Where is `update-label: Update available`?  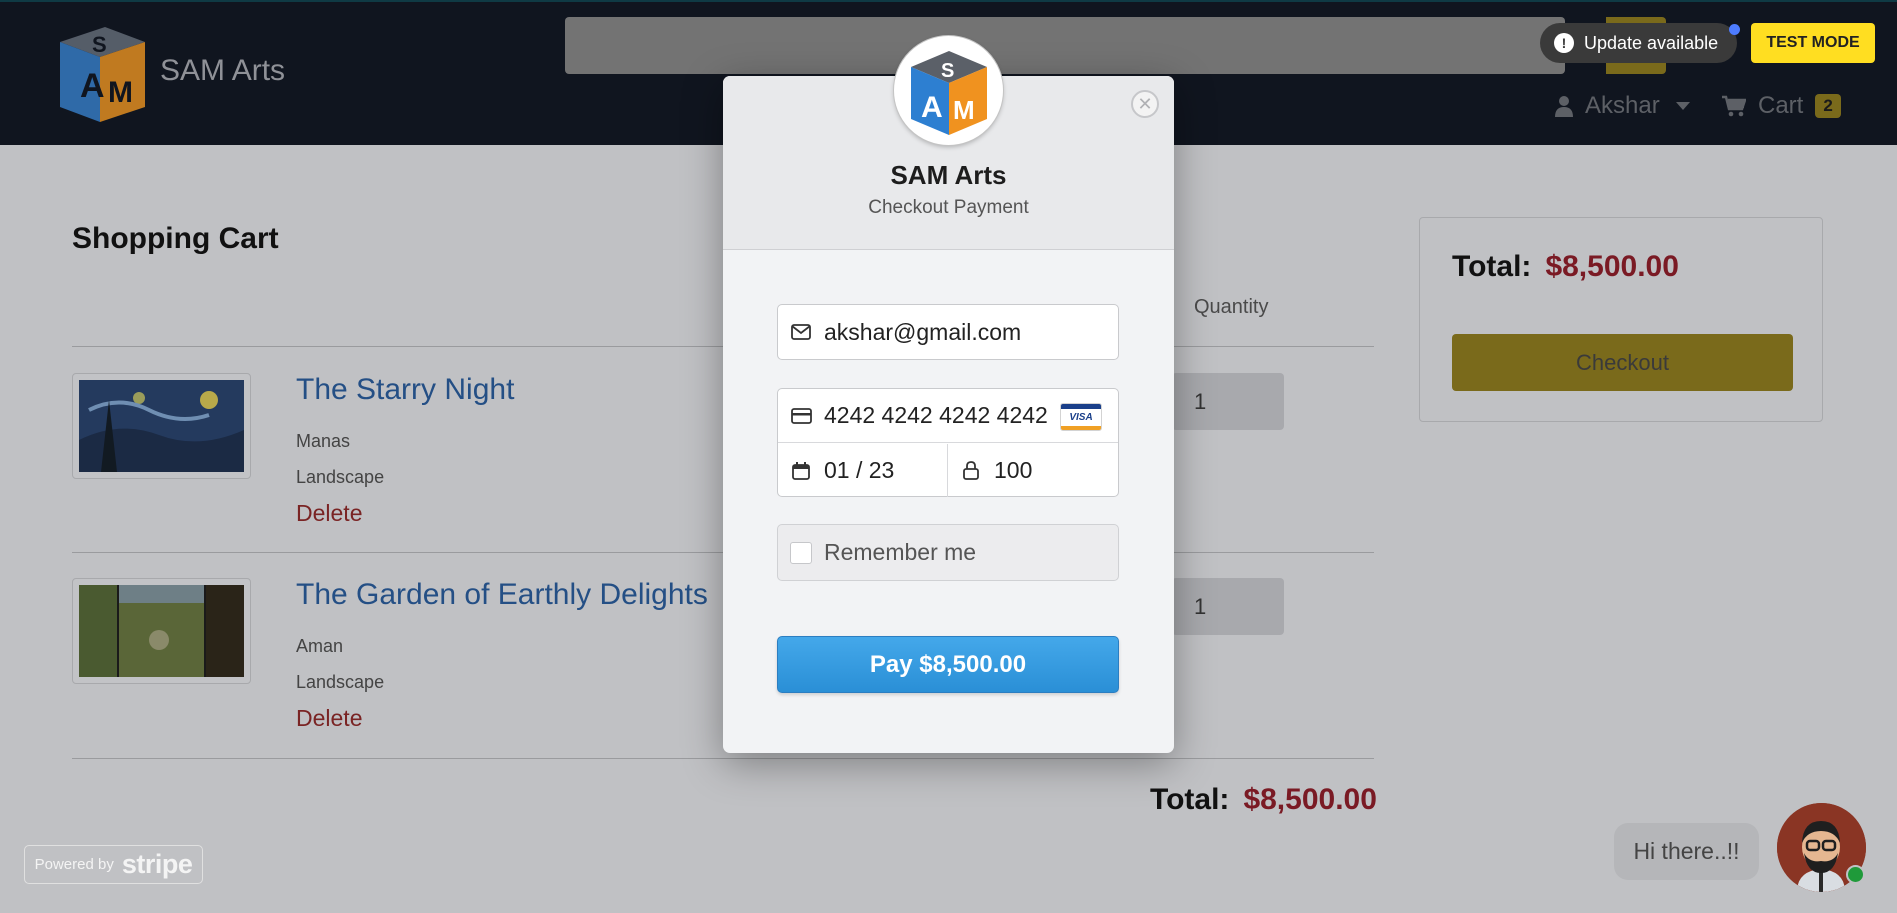 update-label: Update available is located at coordinates (1651, 42).